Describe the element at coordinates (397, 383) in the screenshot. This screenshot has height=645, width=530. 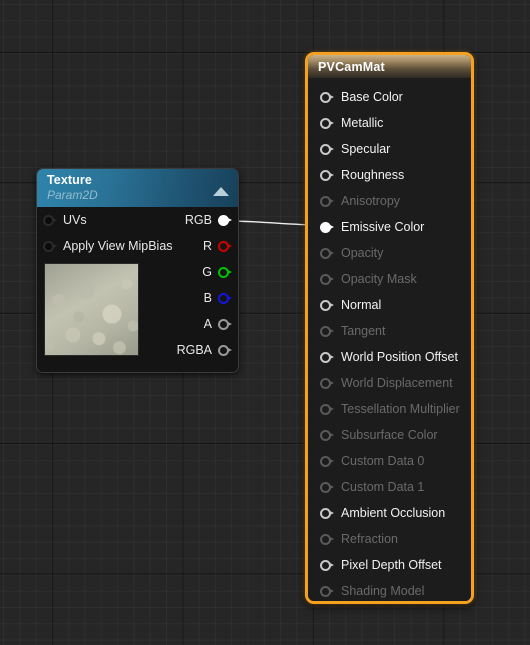
I see `material-input-label: World Displacement` at that location.